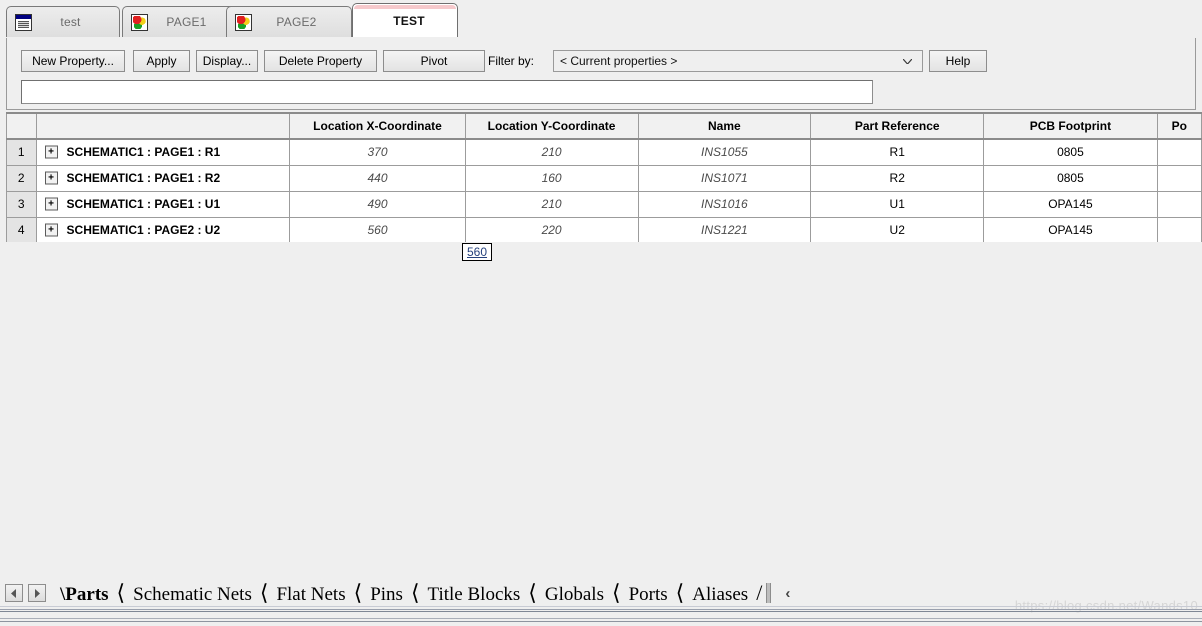 The image size is (1202, 626). Describe the element at coordinates (192, 595) in the screenshot. I see `sheet-tab-schematic-nets: Schematic Nets` at that location.